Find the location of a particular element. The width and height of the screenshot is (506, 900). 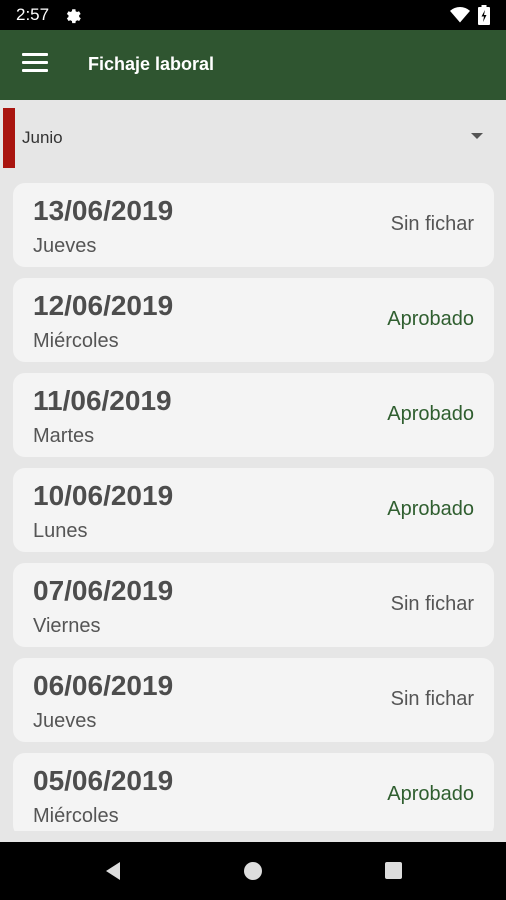

navigation-bar is located at coordinates (253, 871).